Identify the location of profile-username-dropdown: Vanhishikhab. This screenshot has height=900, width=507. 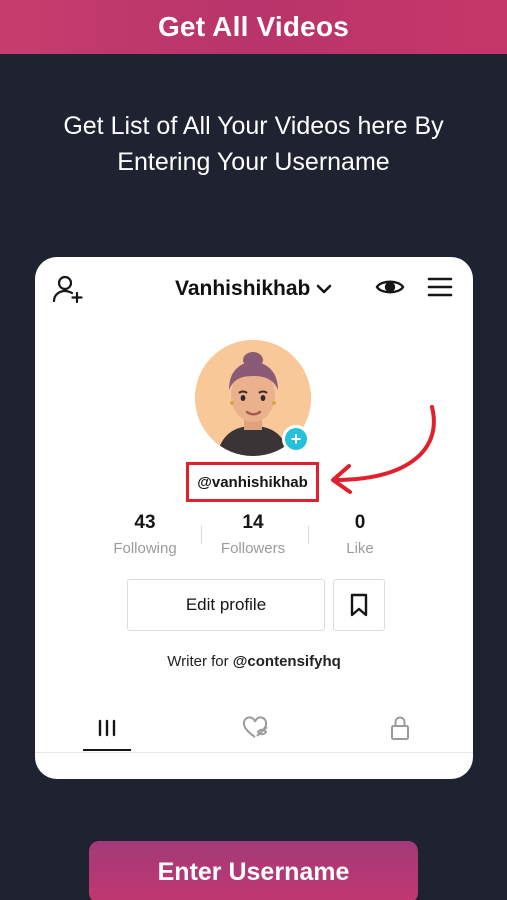
(254, 289).